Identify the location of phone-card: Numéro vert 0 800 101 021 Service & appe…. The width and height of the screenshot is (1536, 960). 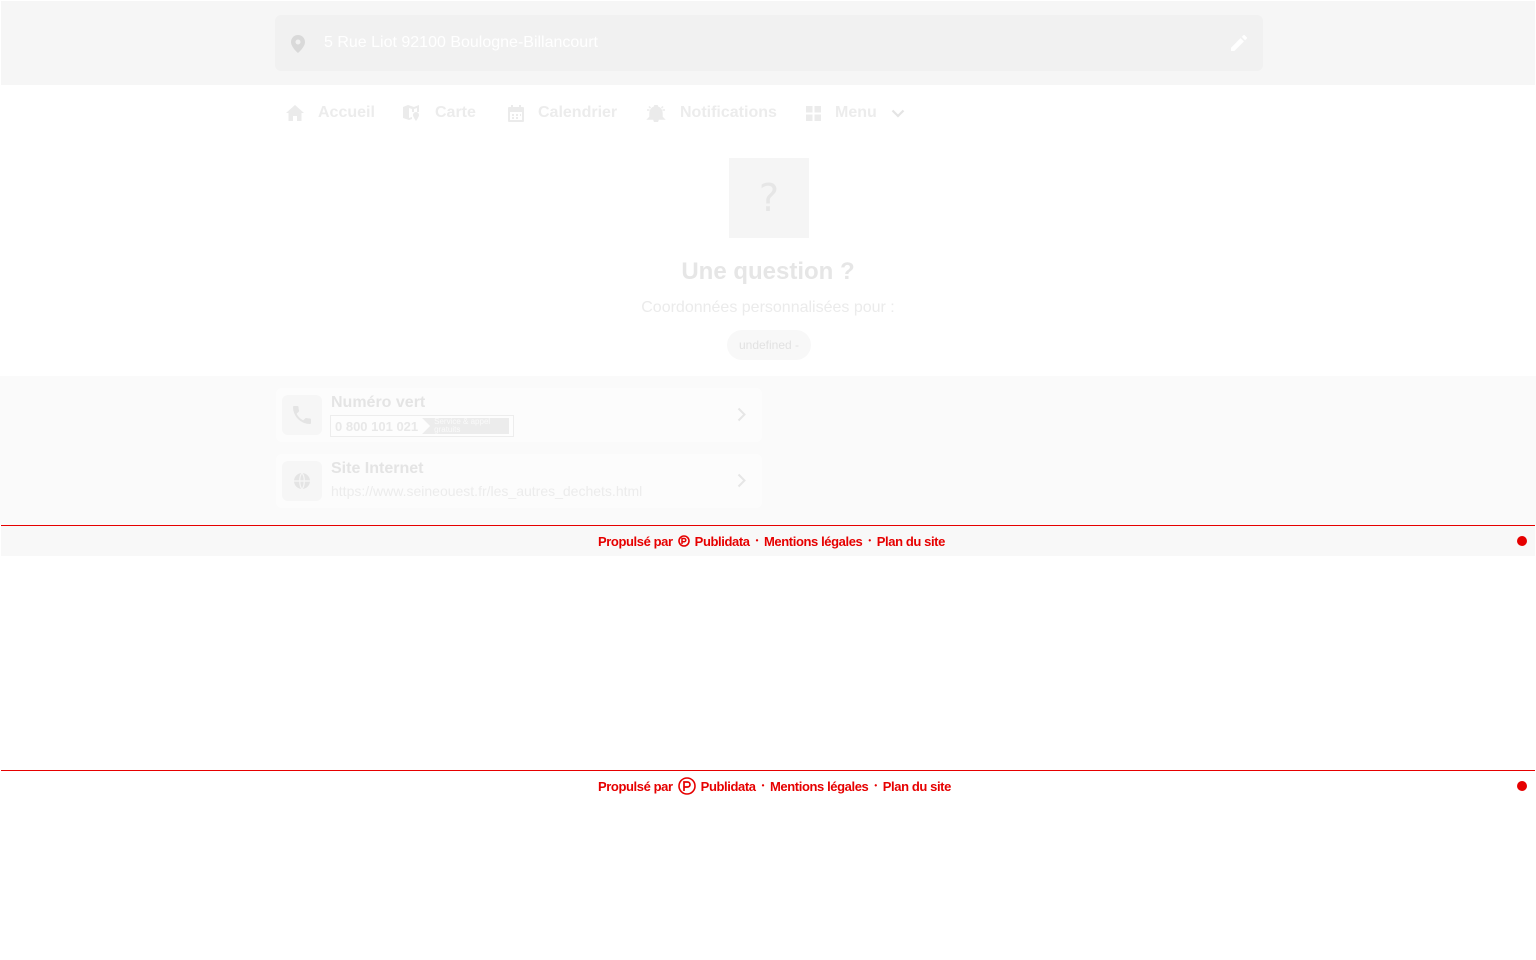
(519, 415).